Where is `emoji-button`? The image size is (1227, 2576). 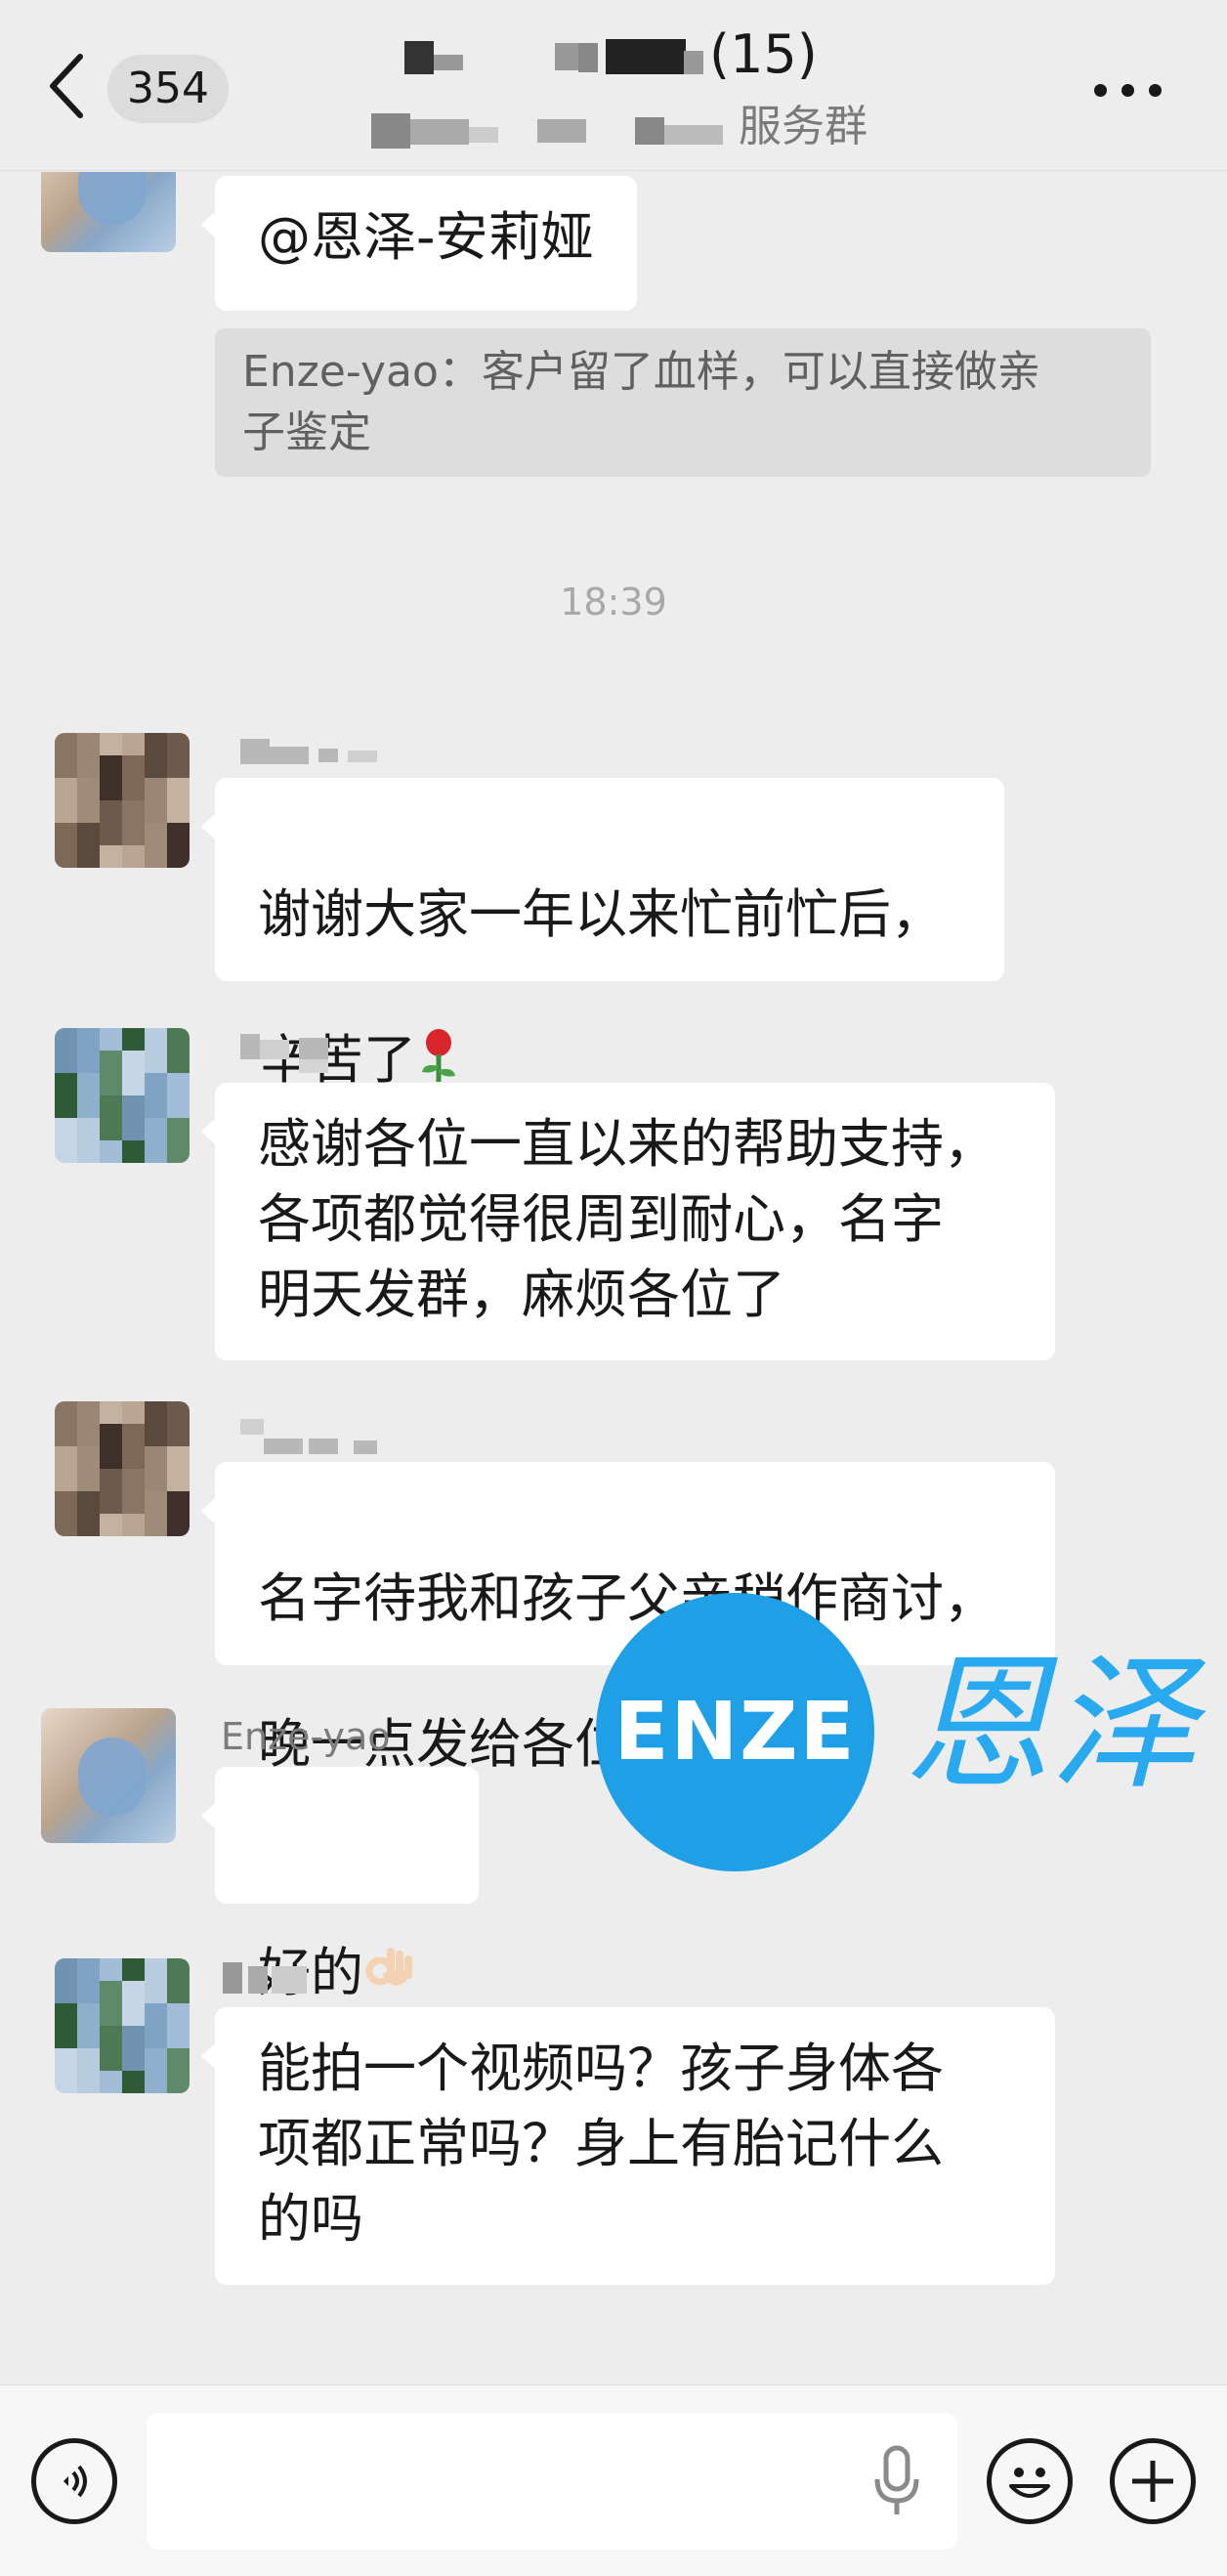
emoji-button is located at coordinates (1030, 2481).